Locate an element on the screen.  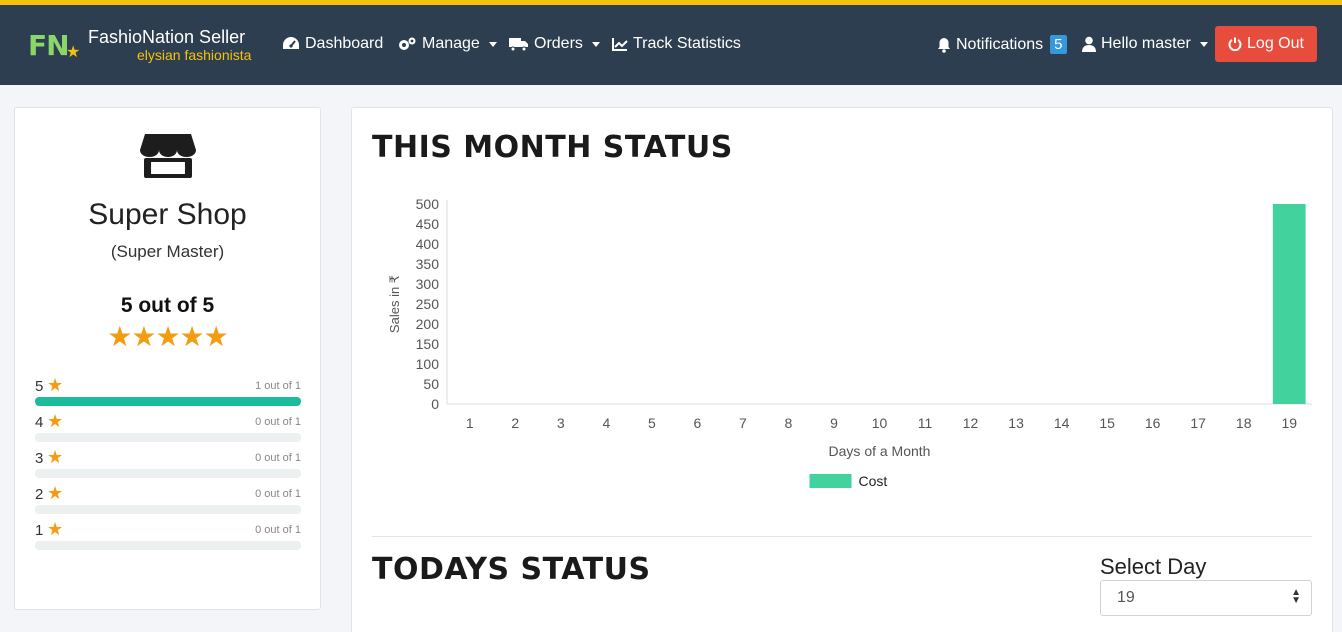
rating-row-stars: 4 is located at coordinates (39, 422).